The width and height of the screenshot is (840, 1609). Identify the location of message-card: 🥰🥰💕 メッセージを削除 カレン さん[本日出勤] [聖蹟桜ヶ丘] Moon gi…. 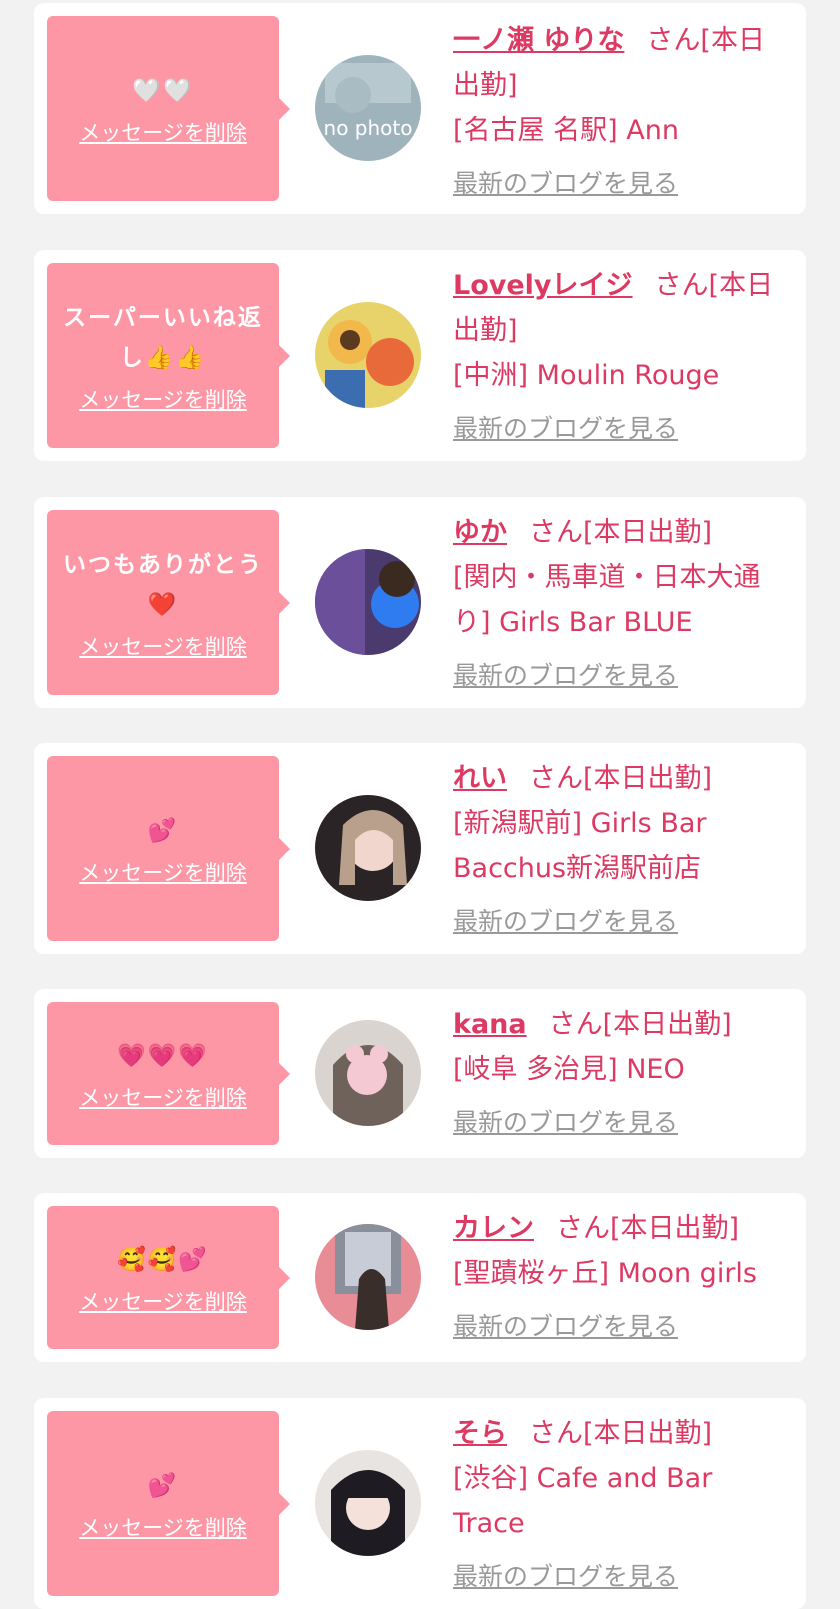
(420, 1277).